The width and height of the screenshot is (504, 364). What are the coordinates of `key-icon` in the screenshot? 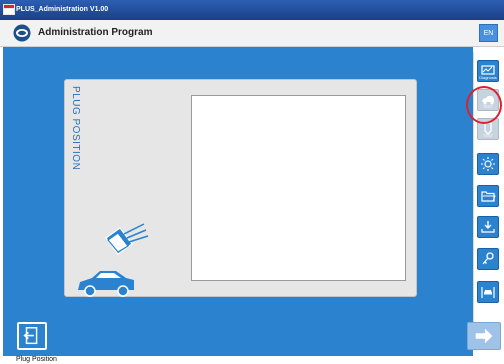 It's located at (488, 258).